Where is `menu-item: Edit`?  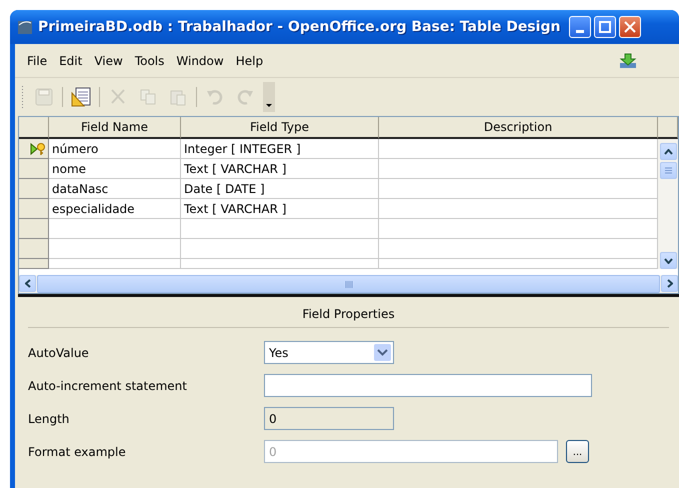 menu-item: Edit is located at coordinates (70, 61).